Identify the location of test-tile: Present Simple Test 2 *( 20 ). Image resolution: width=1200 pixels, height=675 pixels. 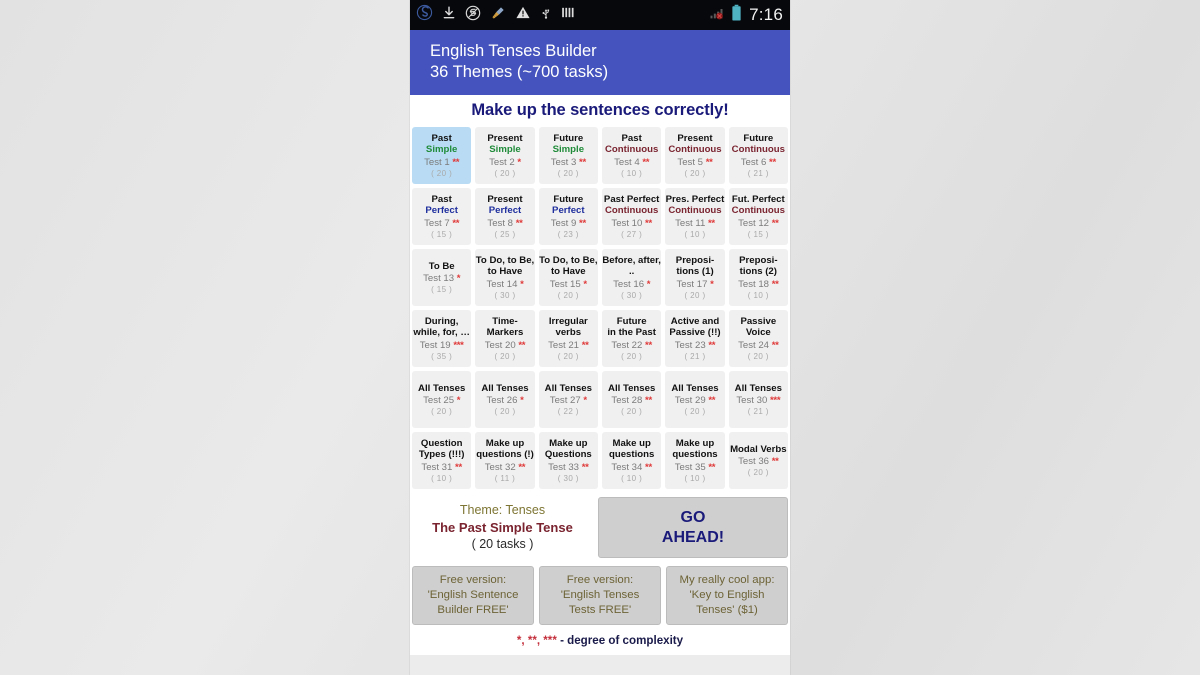
(505, 156).